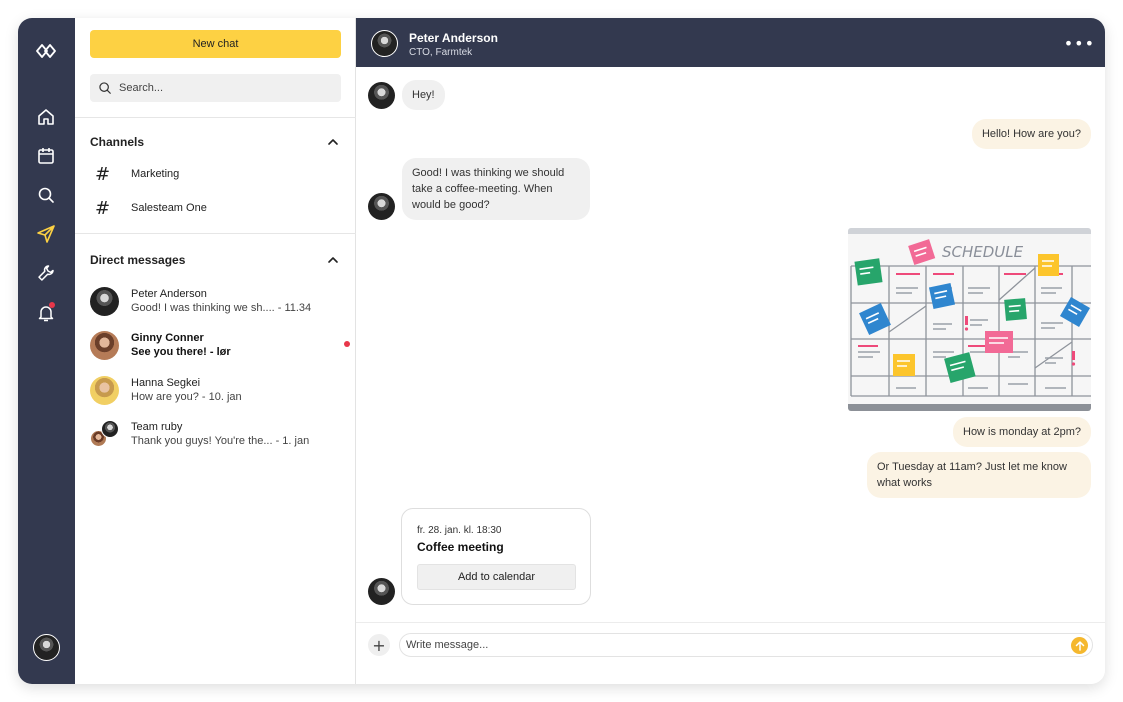 Image resolution: width=1123 pixels, height=702 pixels. Describe the element at coordinates (215, 44) in the screenshot. I see `new-chat-button: New chat` at that location.